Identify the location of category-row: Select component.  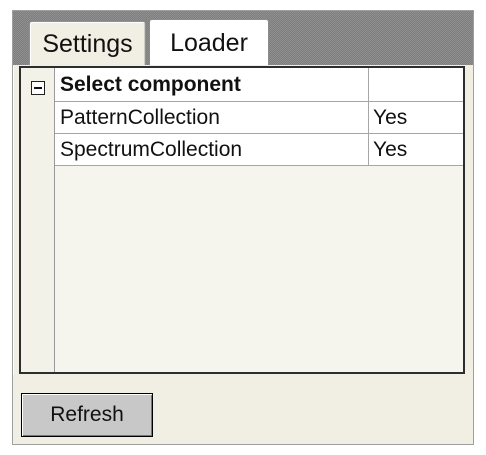
(259, 85).